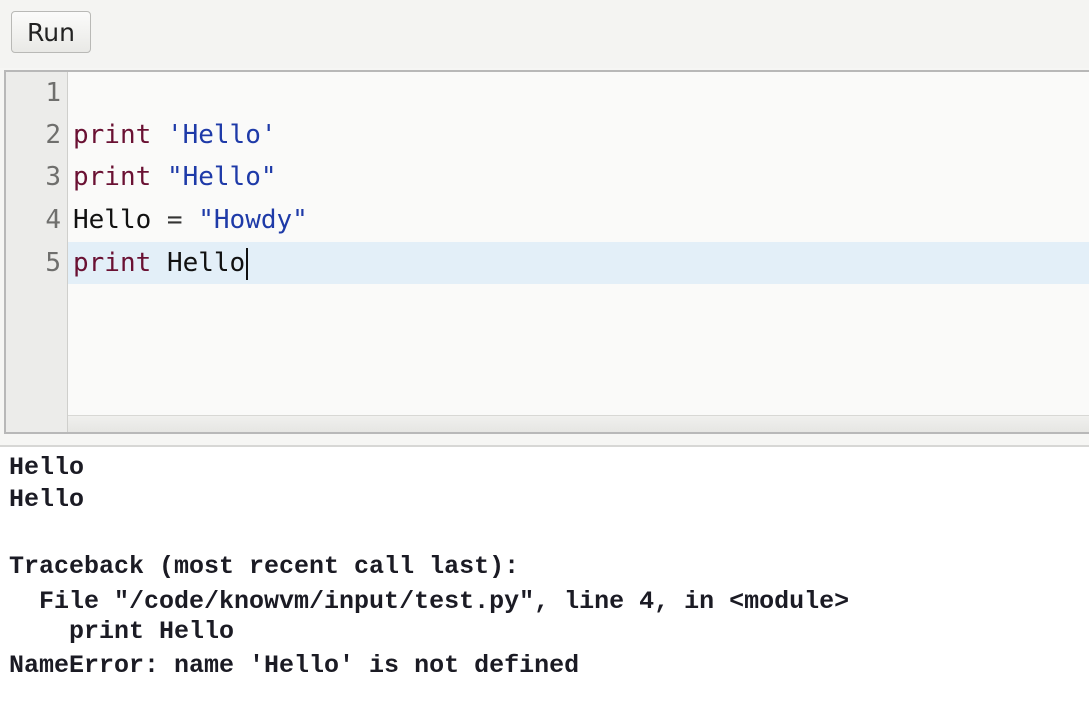 The image size is (1089, 710). Describe the element at coordinates (53, 177) in the screenshot. I see `line-number: 3` at that location.